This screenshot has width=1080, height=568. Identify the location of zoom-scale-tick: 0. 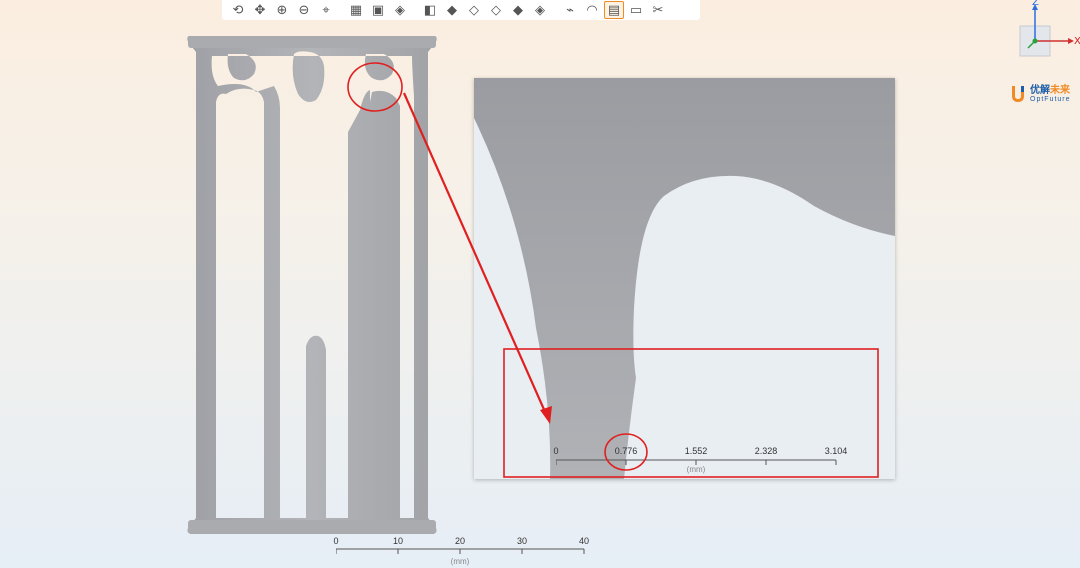
(556, 451).